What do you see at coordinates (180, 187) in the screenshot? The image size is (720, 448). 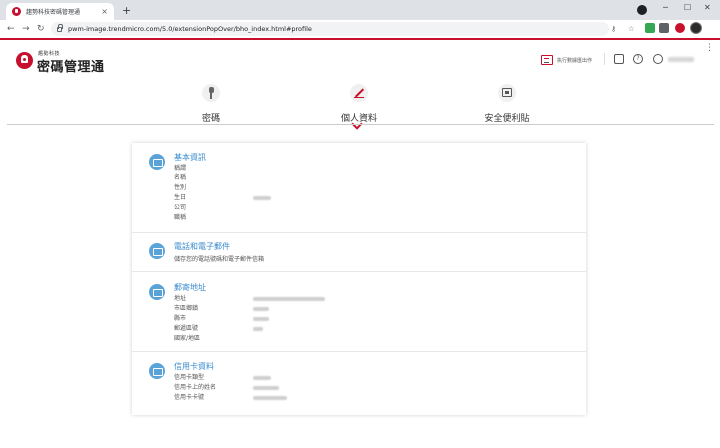 I see `field-label: 性別` at bounding box center [180, 187].